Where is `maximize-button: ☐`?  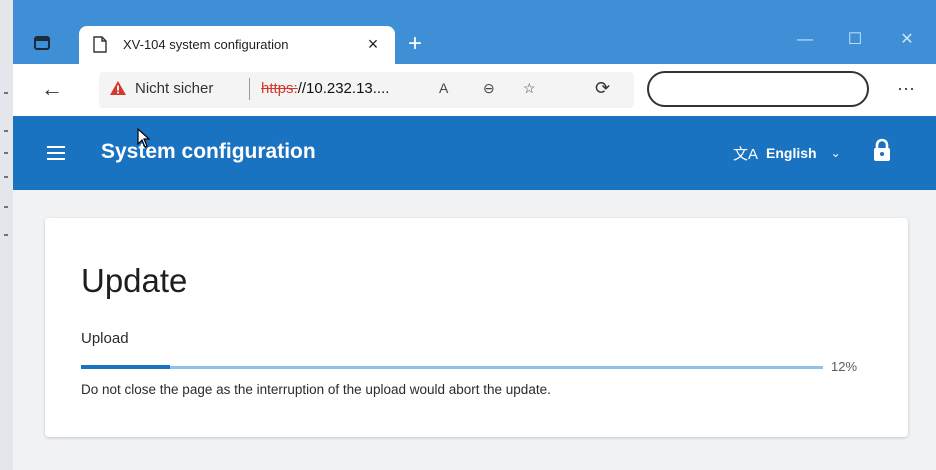 maximize-button: ☐ is located at coordinates (855, 40).